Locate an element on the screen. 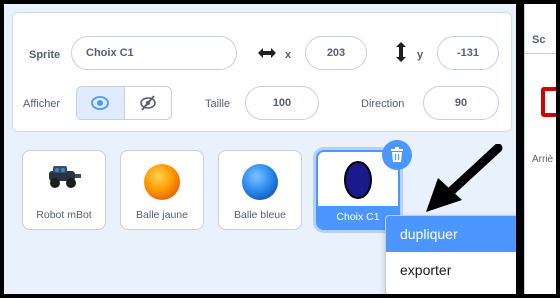 The image size is (560, 298). visibility-toggle is located at coordinates (124, 103).